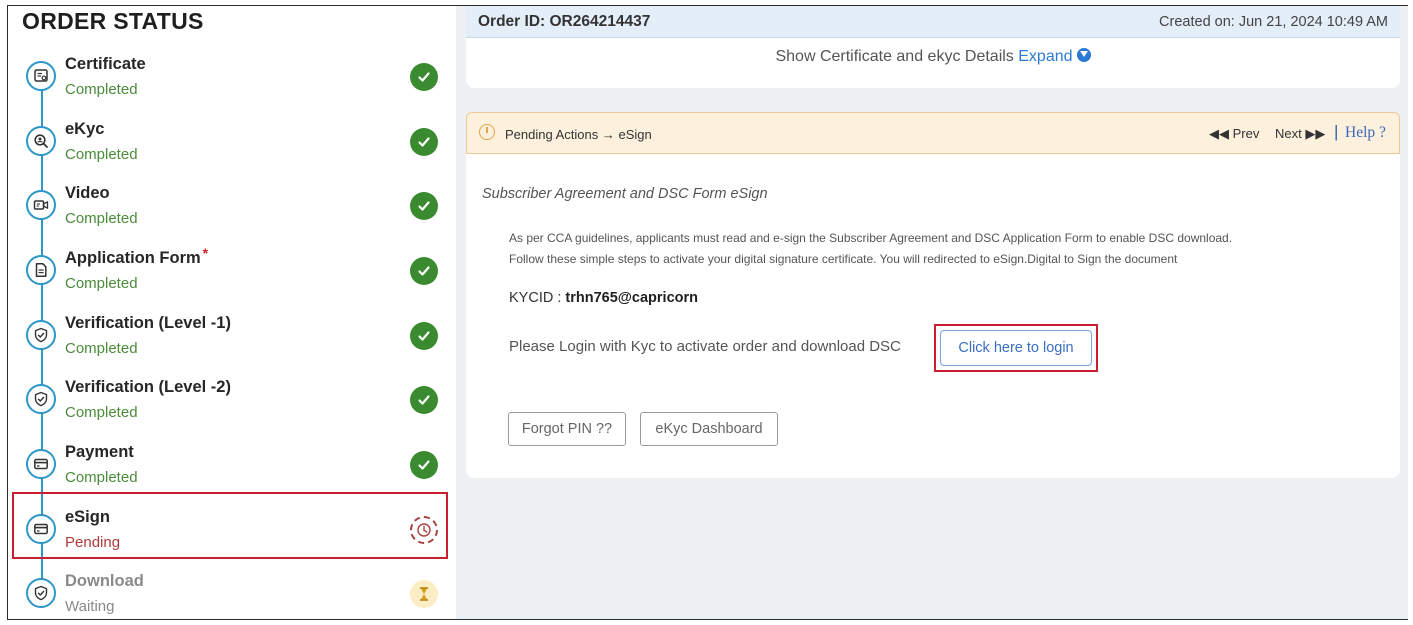 The width and height of the screenshot is (1413, 625). I want to click on details-text: Show Certificate and ekyc Details, so click(894, 56).